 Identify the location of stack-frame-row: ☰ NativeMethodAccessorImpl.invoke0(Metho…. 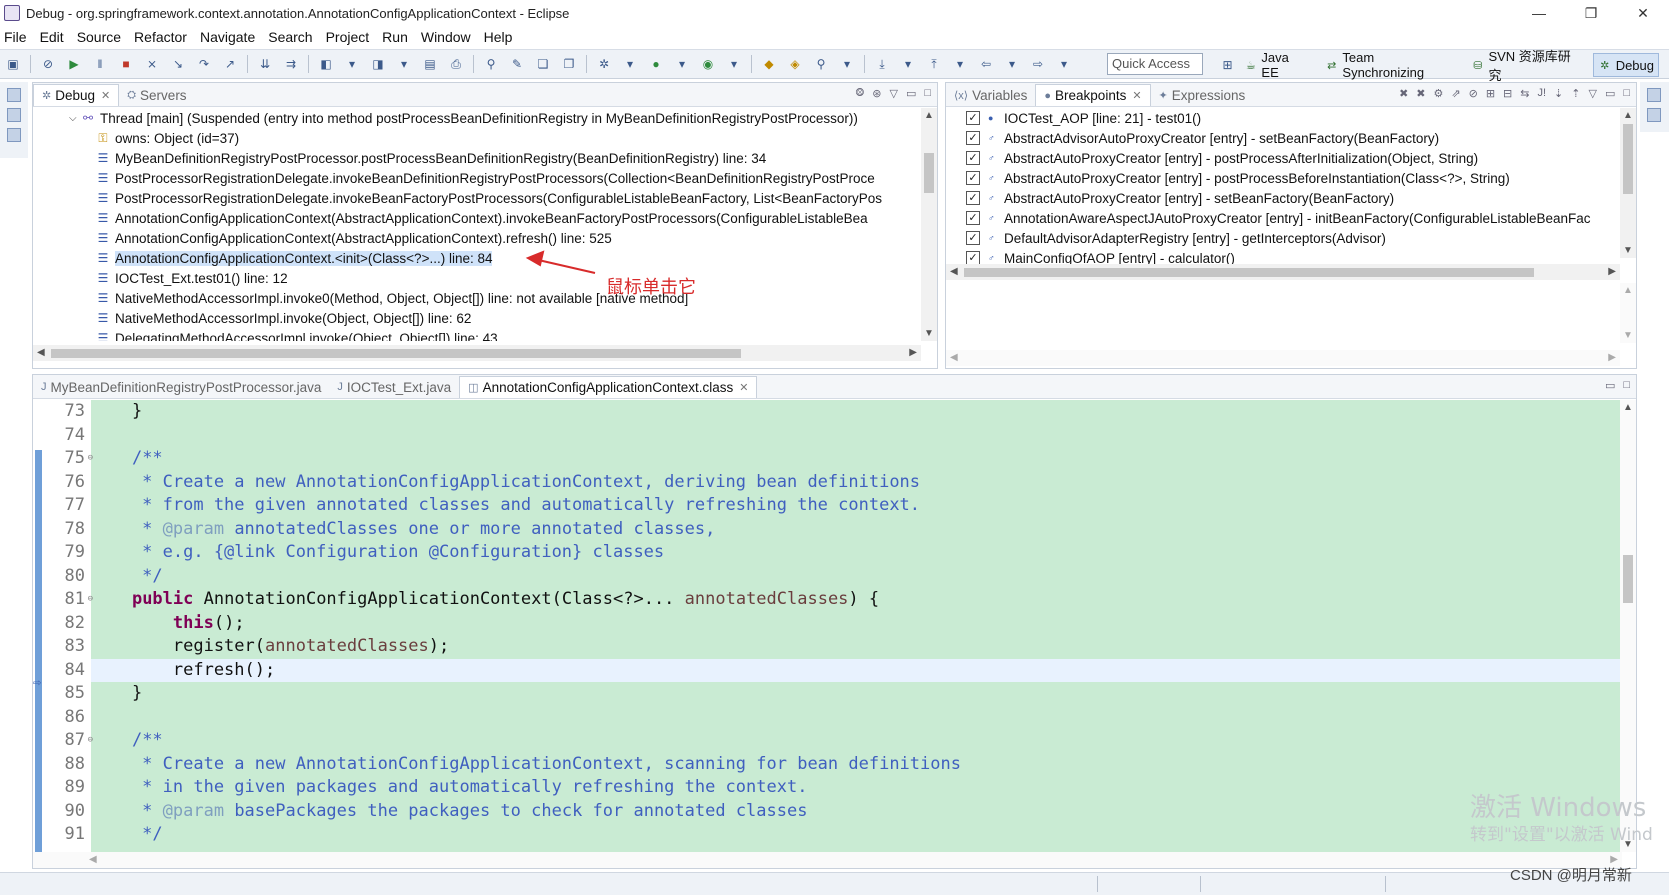
(477, 298).